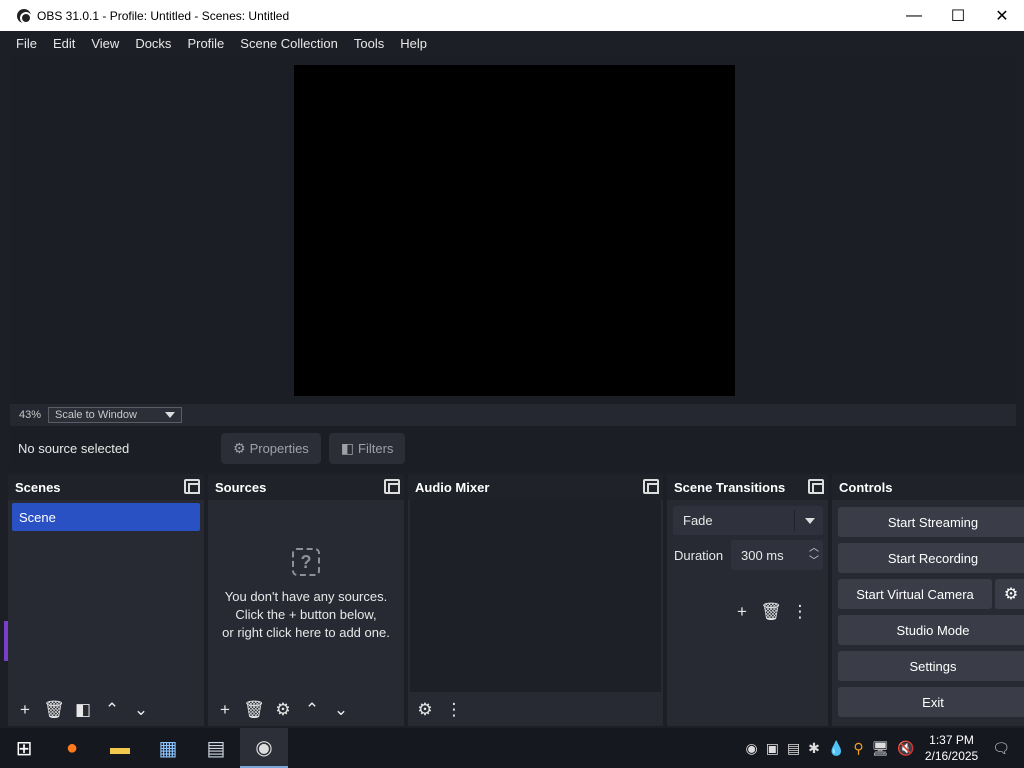  Describe the element at coordinates (931, 630) in the screenshot. I see `studio-mode-button: Studio Mode` at that location.